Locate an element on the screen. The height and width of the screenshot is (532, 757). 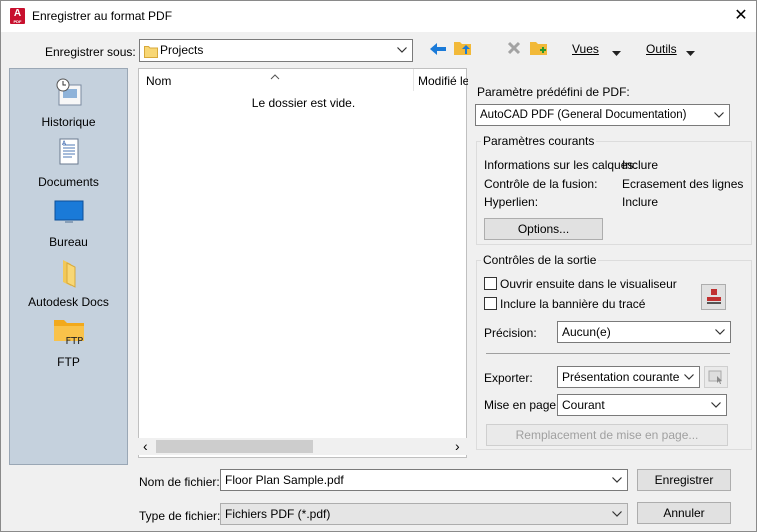
select-layouts-button is located at coordinates (716, 377).